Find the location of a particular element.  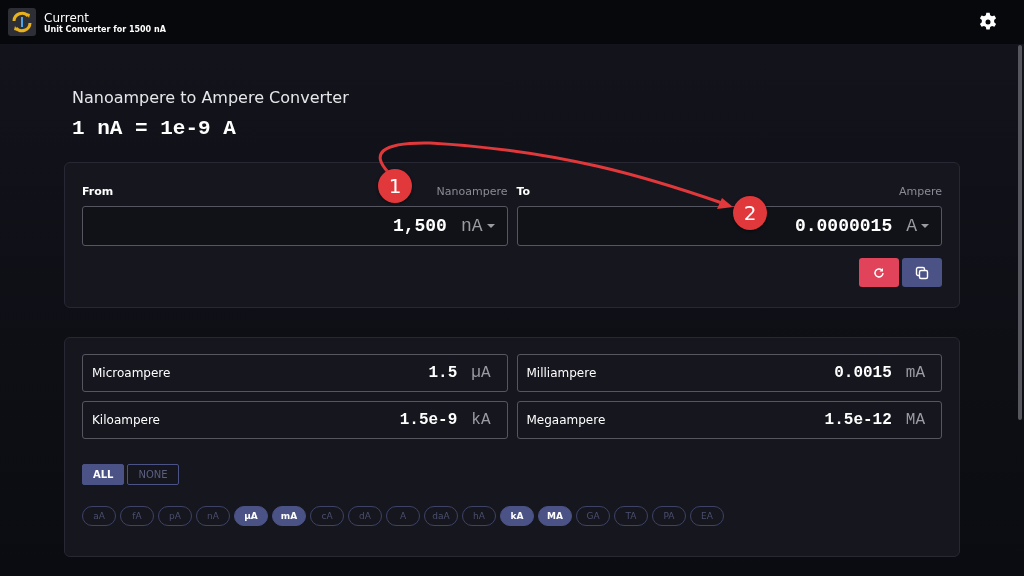

reset-button is located at coordinates (879, 272).